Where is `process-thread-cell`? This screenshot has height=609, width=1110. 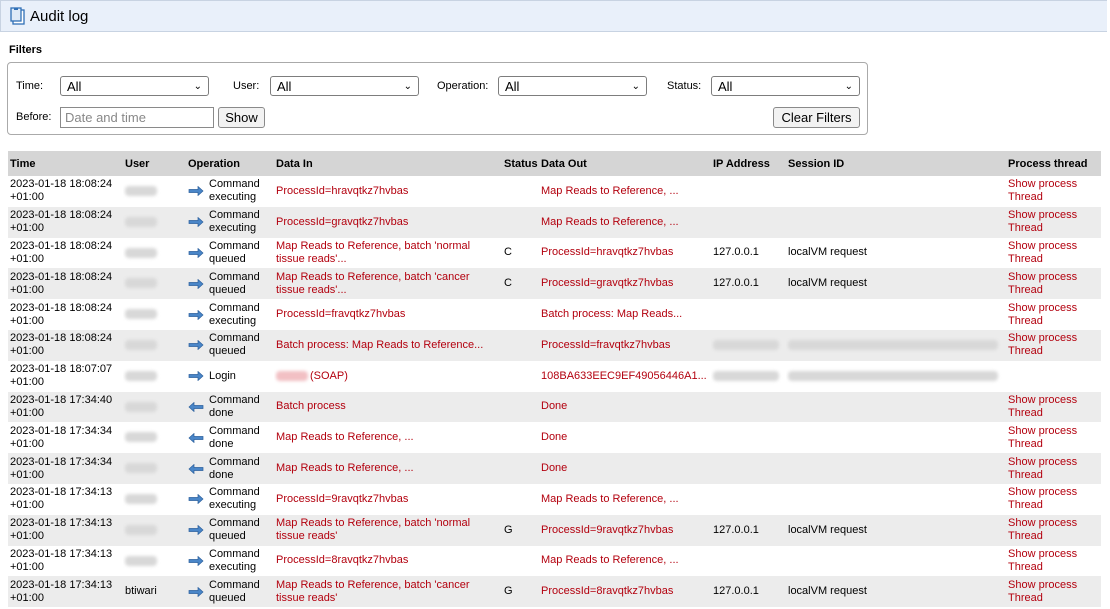 process-thread-cell is located at coordinates (1053, 376).